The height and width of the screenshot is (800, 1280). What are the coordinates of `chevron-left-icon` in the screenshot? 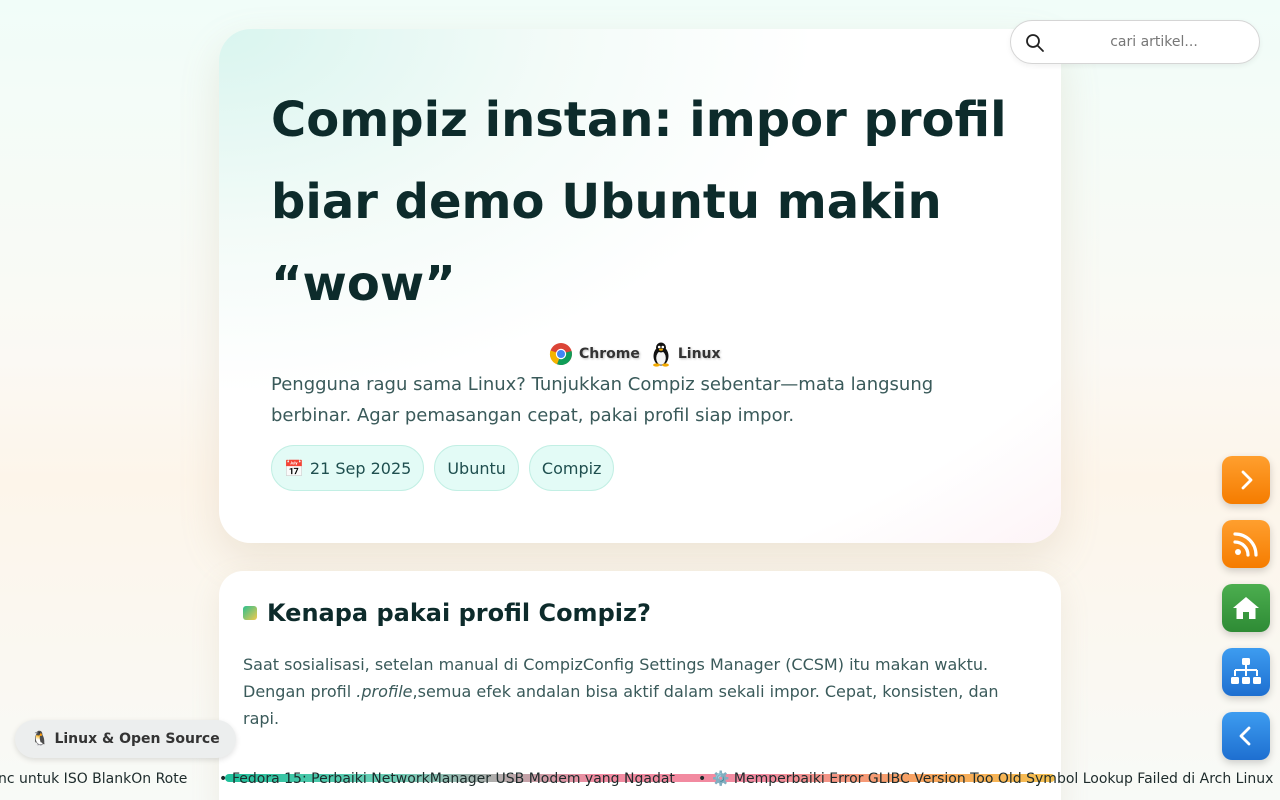 It's located at (1245, 736).